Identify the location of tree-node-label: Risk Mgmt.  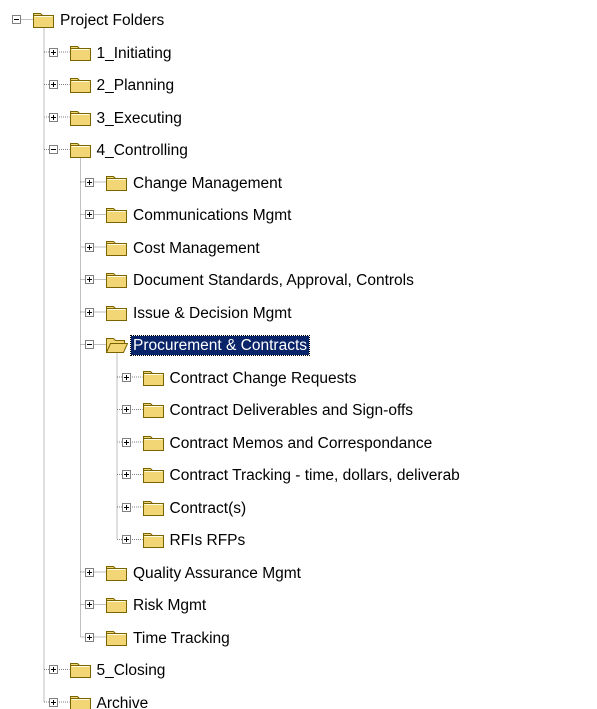
(169, 605).